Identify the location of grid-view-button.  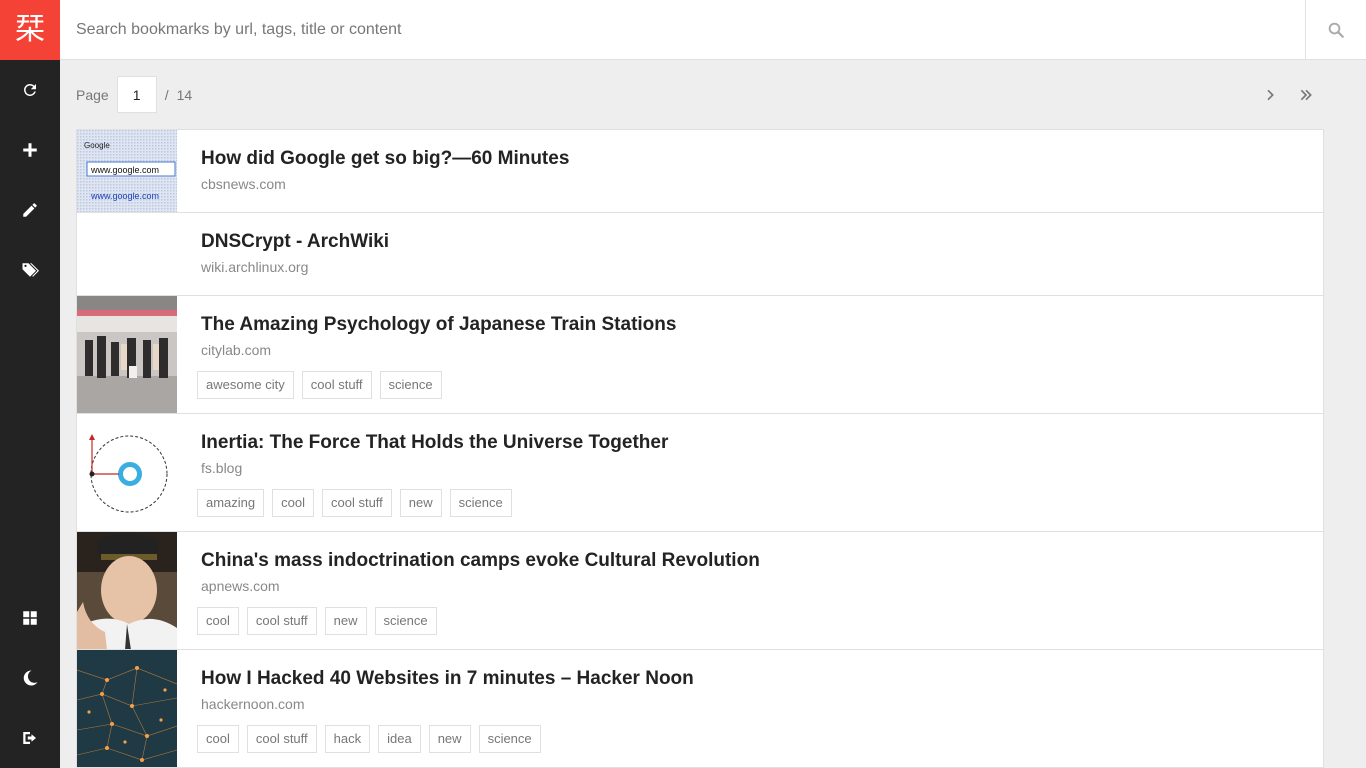
(30, 618).